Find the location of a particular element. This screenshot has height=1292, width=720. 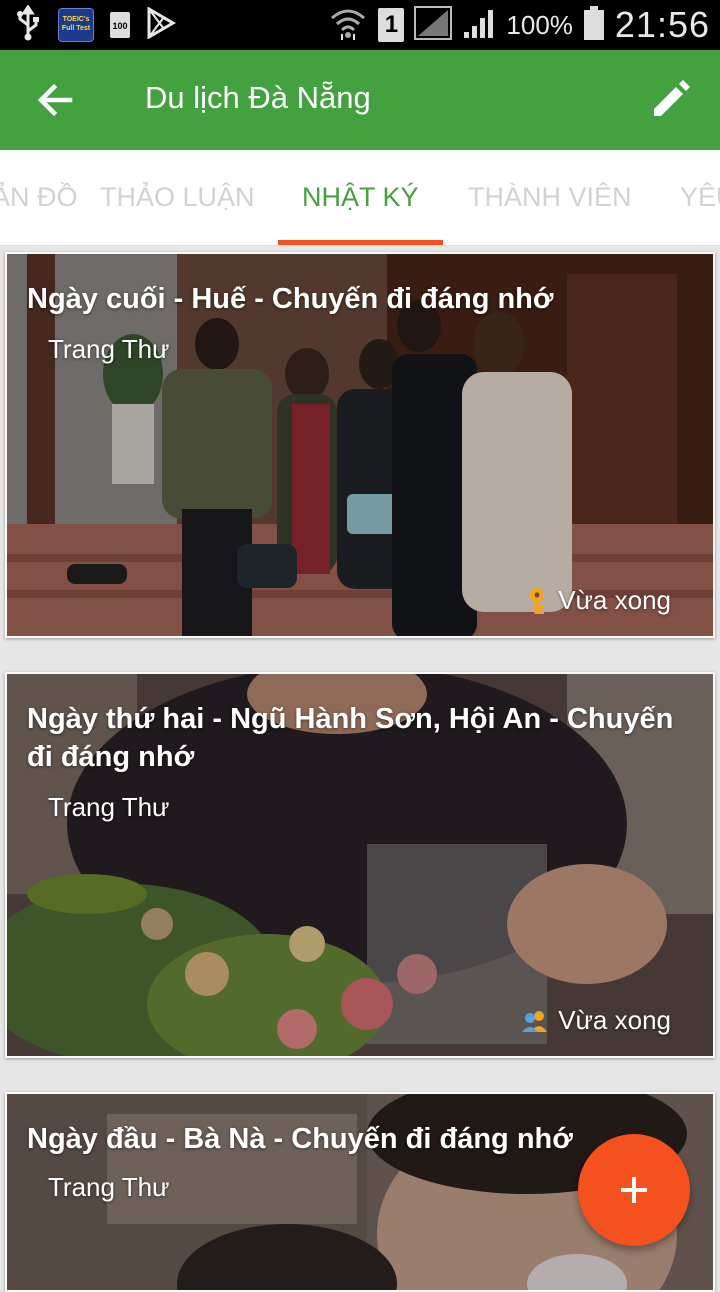

usb-icon is located at coordinates (28, 24).